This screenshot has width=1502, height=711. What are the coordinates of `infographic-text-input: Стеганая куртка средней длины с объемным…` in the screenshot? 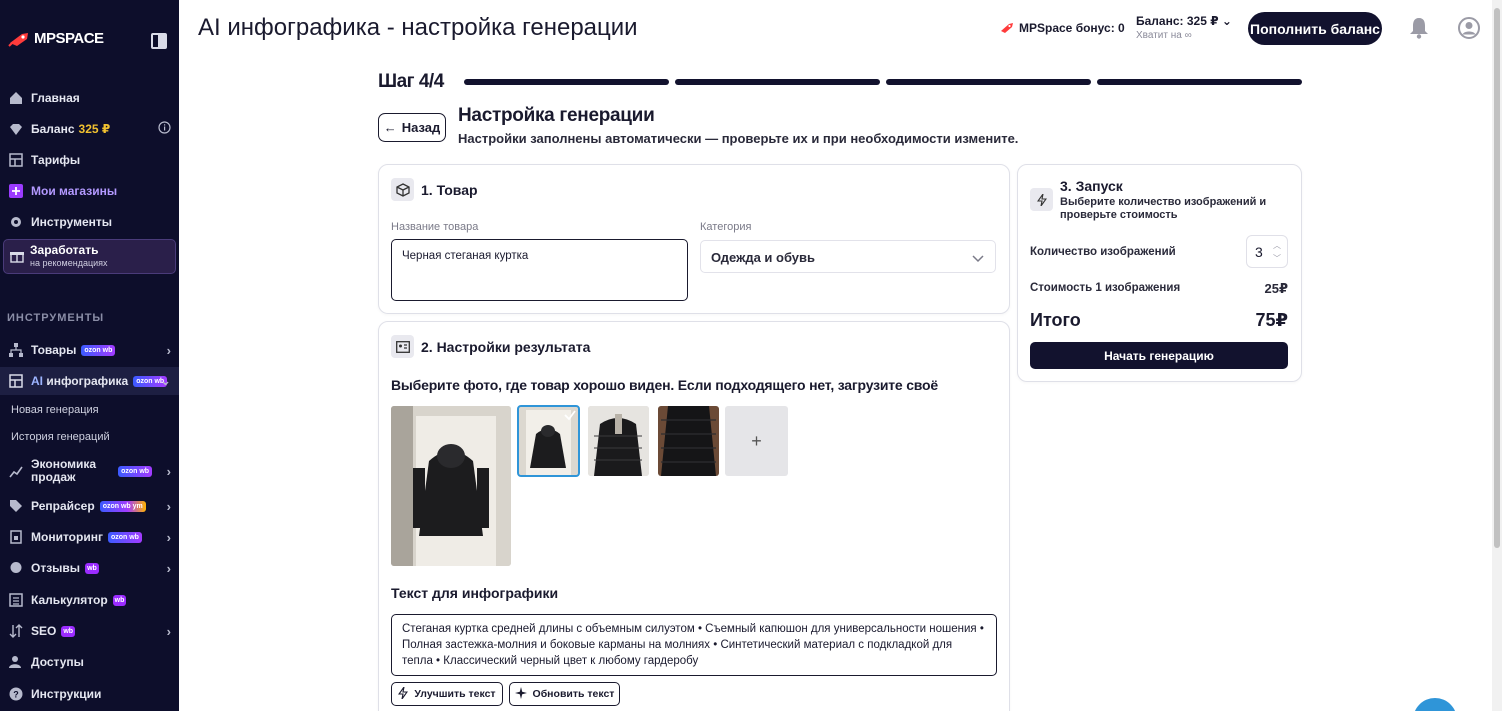 It's located at (694, 645).